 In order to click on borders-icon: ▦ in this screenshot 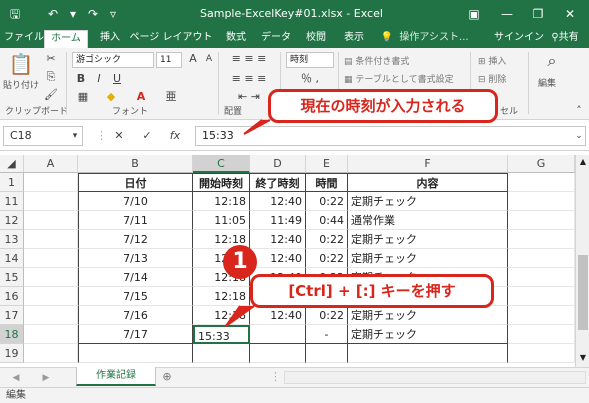, I will do `click(83, 97)`.